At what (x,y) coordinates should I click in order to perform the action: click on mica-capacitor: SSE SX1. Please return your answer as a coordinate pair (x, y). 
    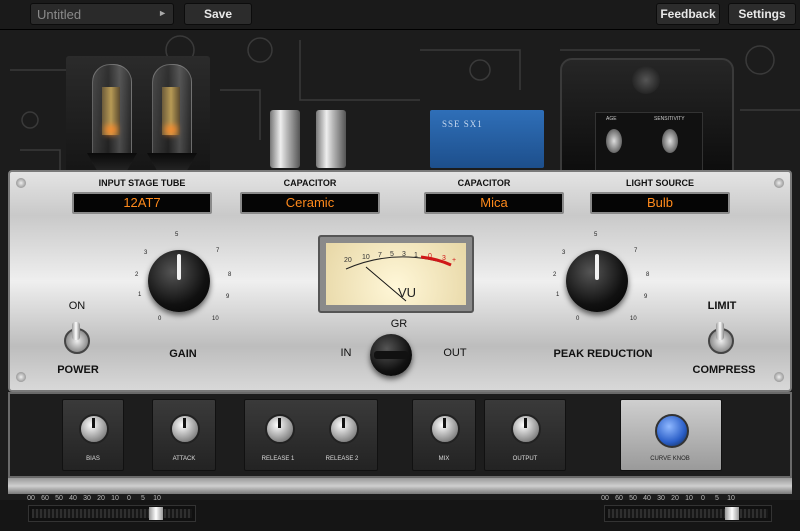
    Looking at the image, I should click on (487, 139).